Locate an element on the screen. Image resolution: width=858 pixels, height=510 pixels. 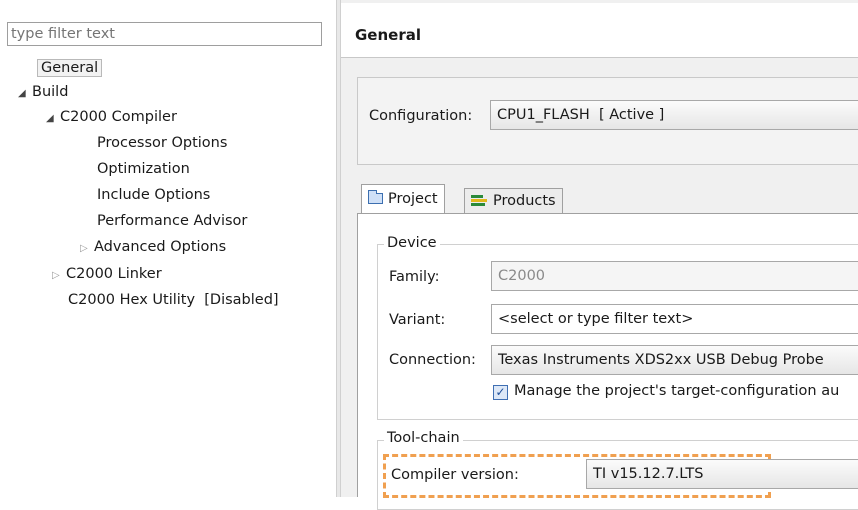
family-label: Family: is located at coordinates (414, 277).